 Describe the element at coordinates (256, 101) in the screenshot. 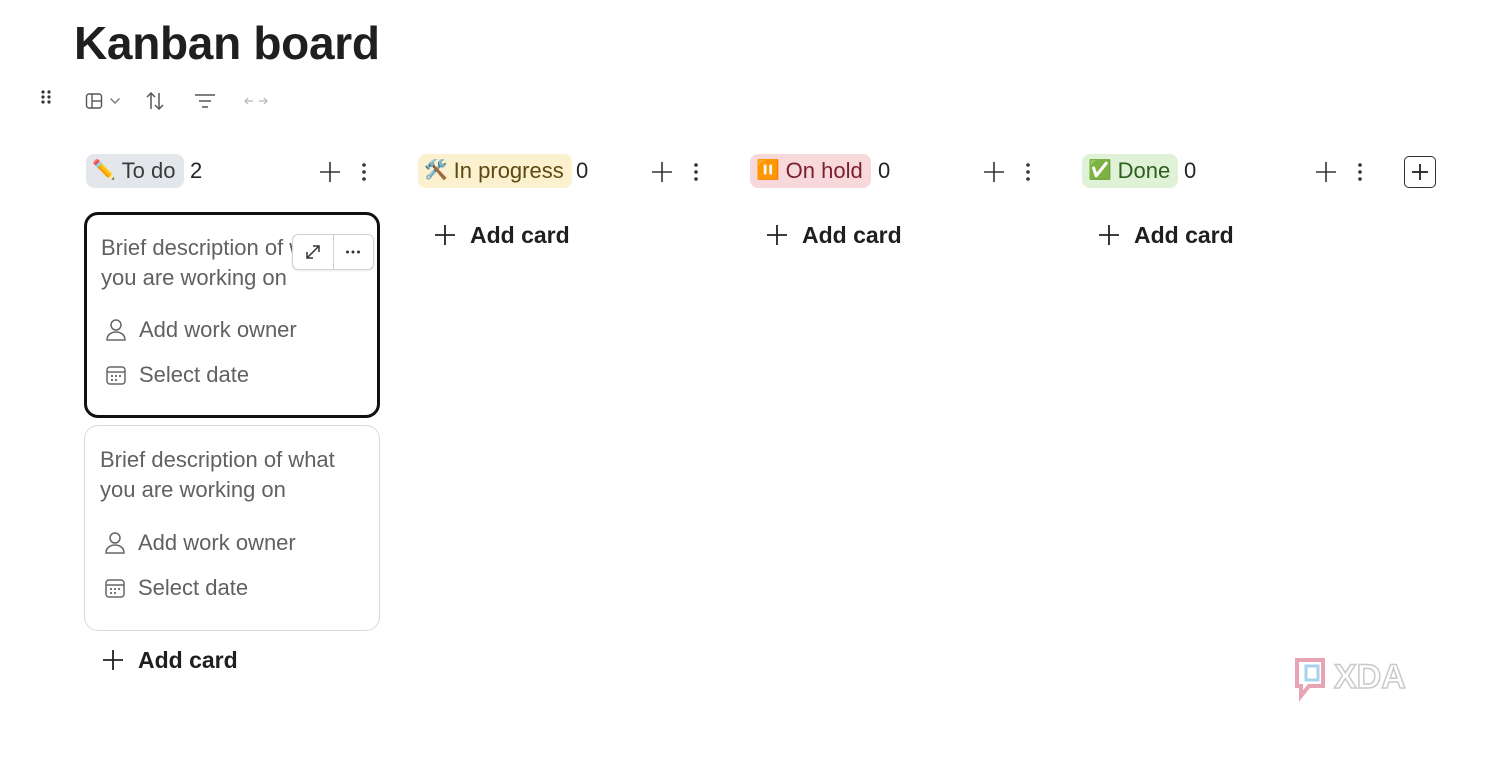

I see `expand-width-icon` at that location.